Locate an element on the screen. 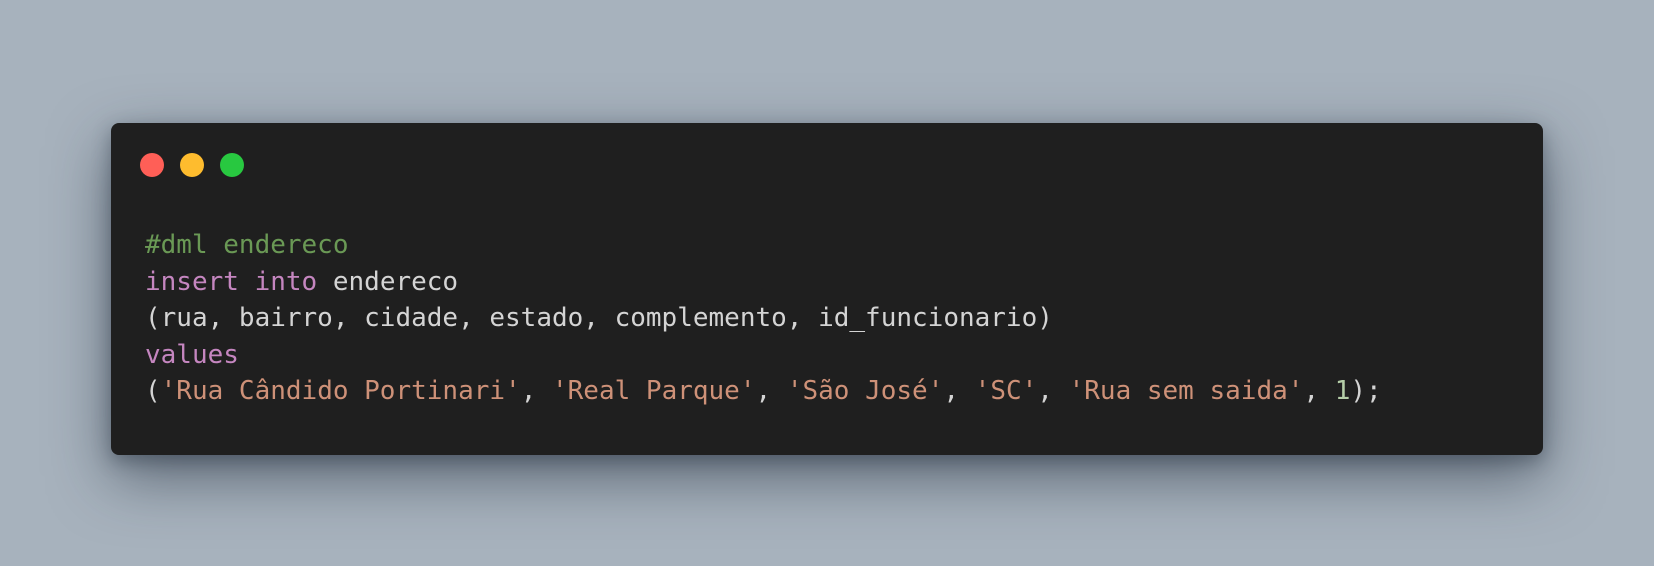  code-token-string: 'Real Parque' is located at coordinates (654, 391).